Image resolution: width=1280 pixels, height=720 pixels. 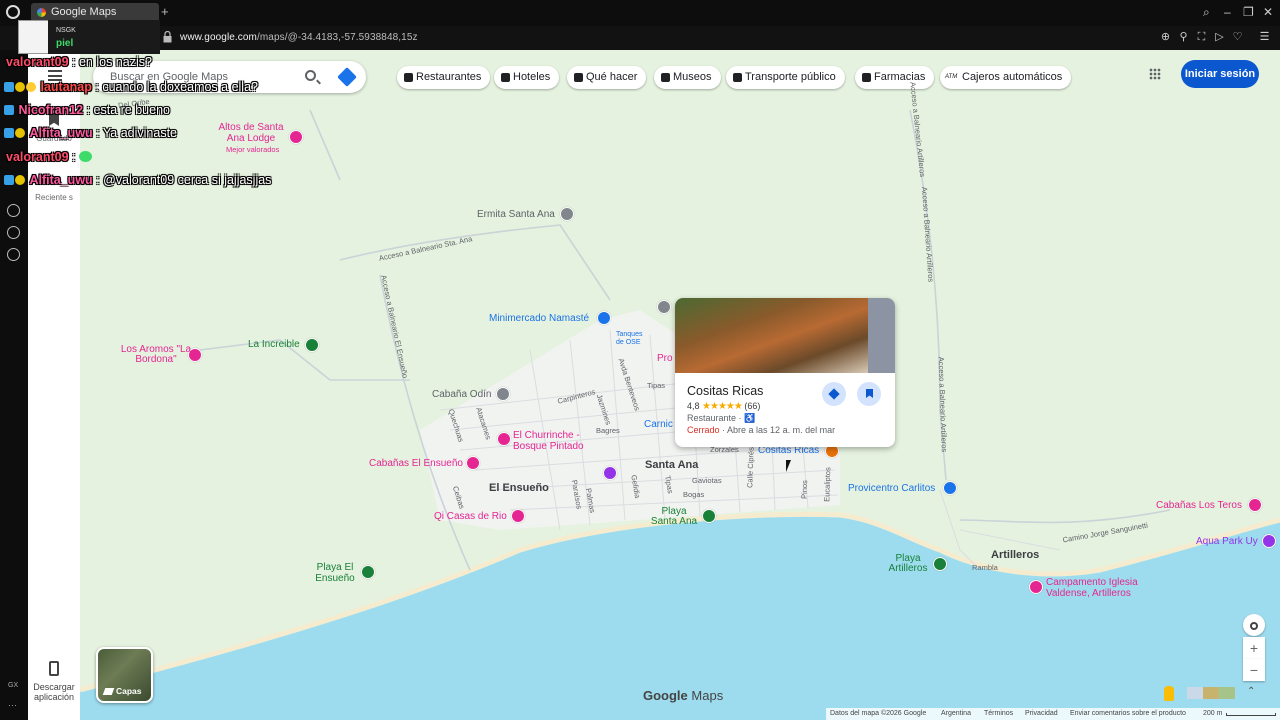 I want to click on place-increible: La Increible, so click(x=274, y=344).